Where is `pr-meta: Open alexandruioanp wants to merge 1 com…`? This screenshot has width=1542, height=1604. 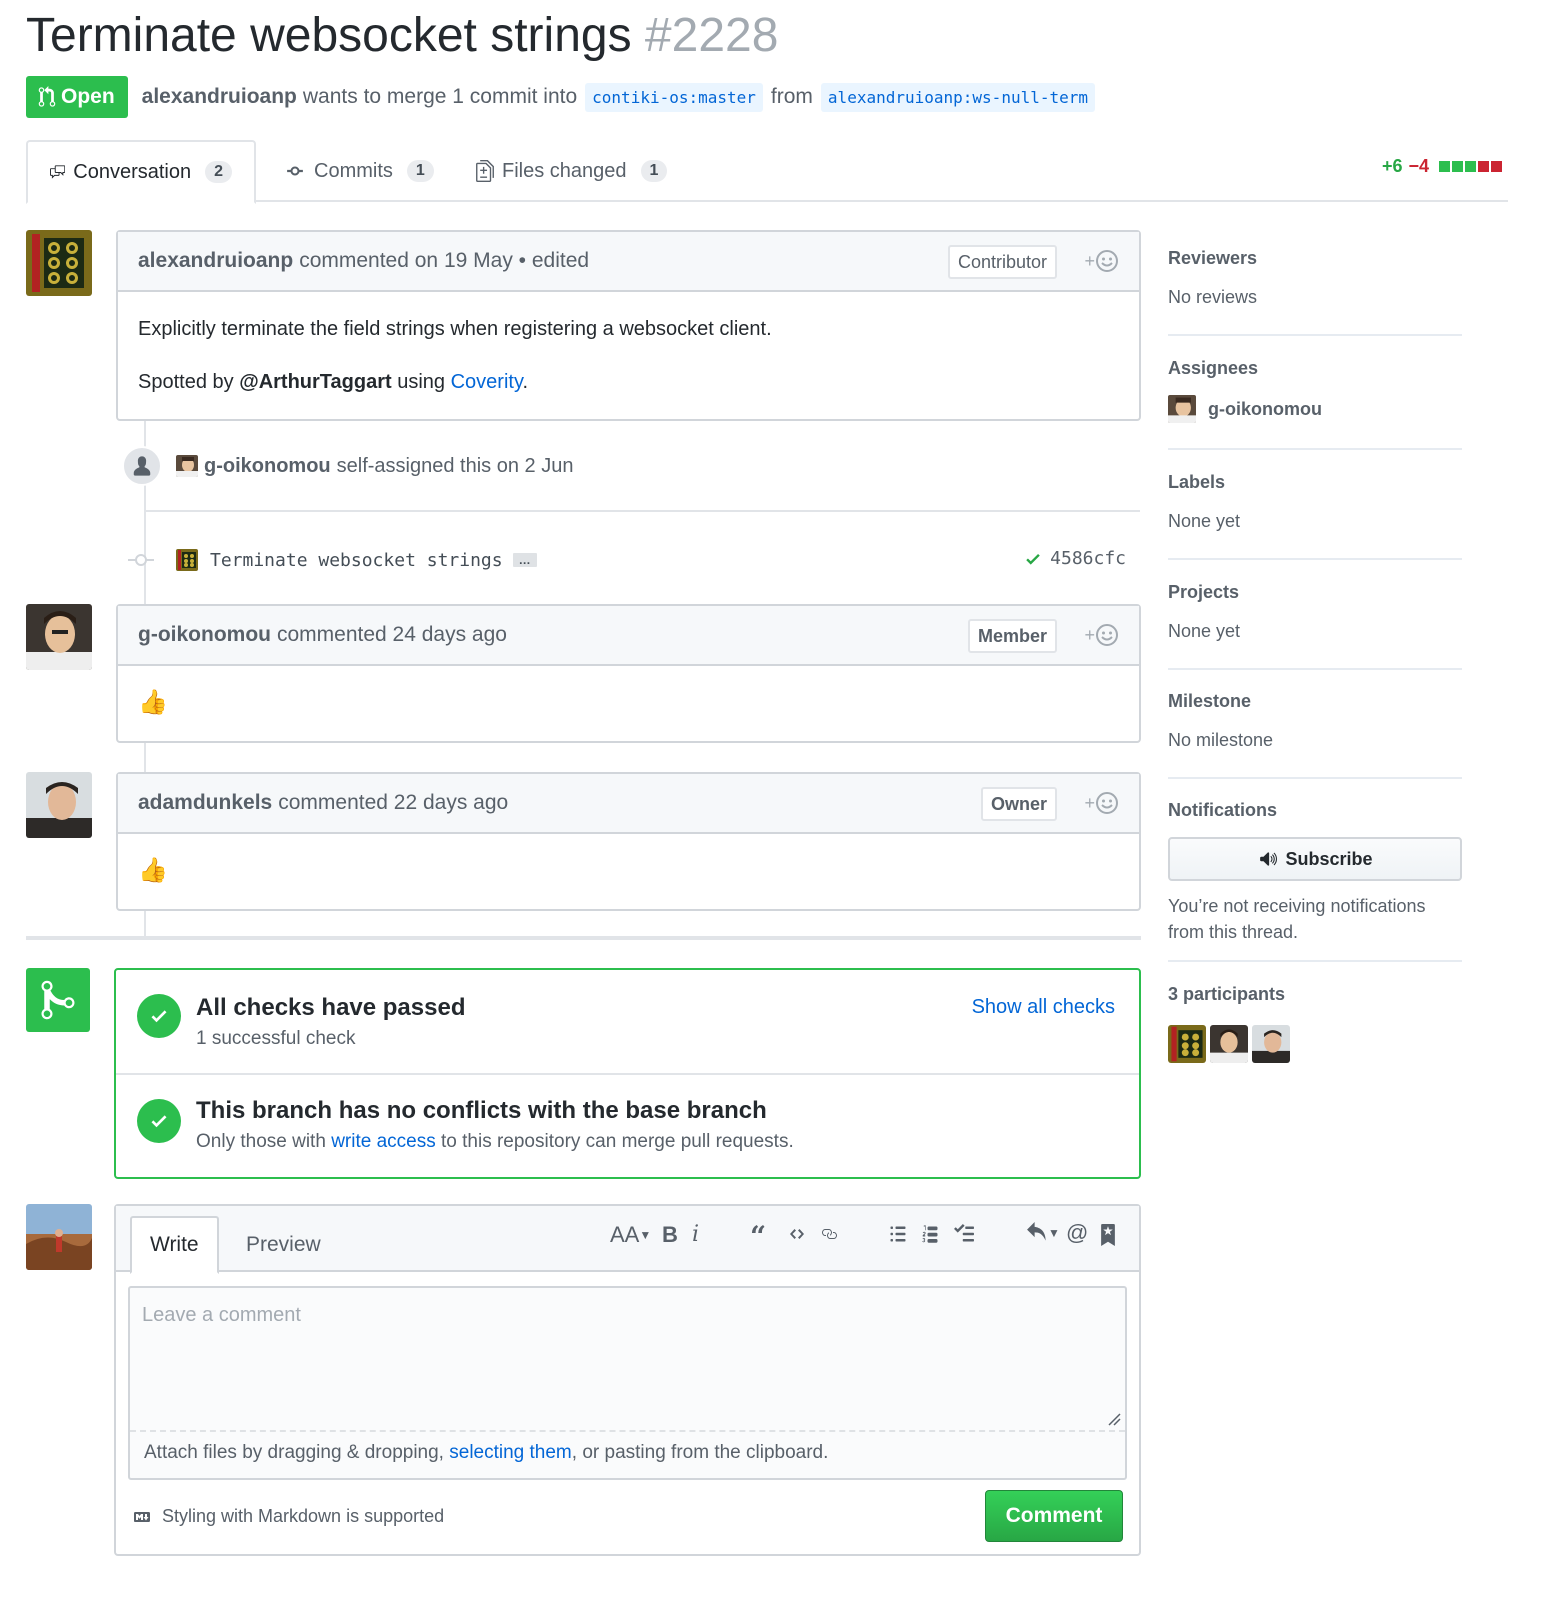
pr-meta: Open alexandruioanp wants to merge 1 com… is located at coordinates (564, 97).